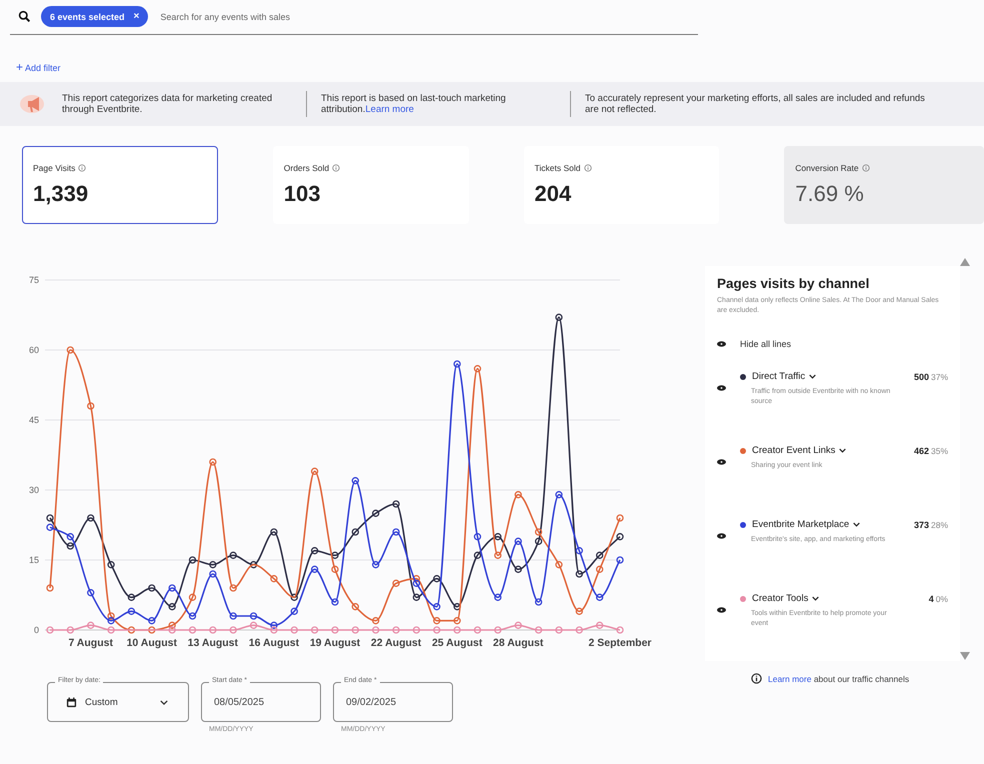 The width and height of the screenshot is (984, 764). What do you see at coordinates (780, 598) in the screenshot?
I see `channel-name: Creator Tools` at bounding box center [780, 598].